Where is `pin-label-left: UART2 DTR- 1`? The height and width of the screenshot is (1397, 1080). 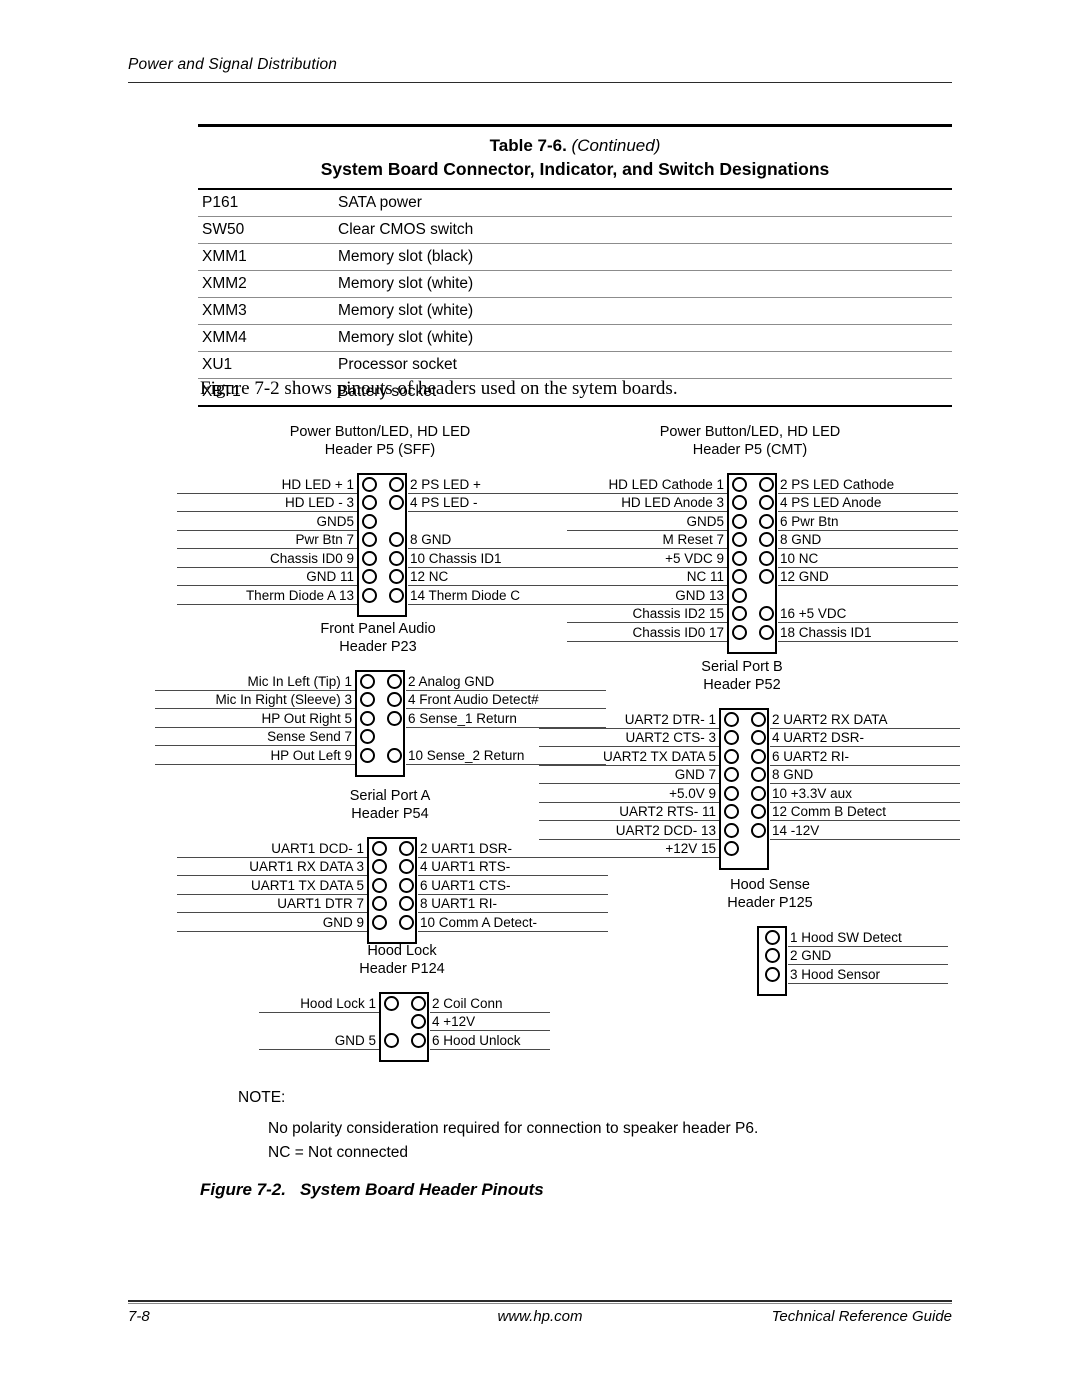 pin-label-left: UART2 DTR- 1 is located at coordinates (670, 719).